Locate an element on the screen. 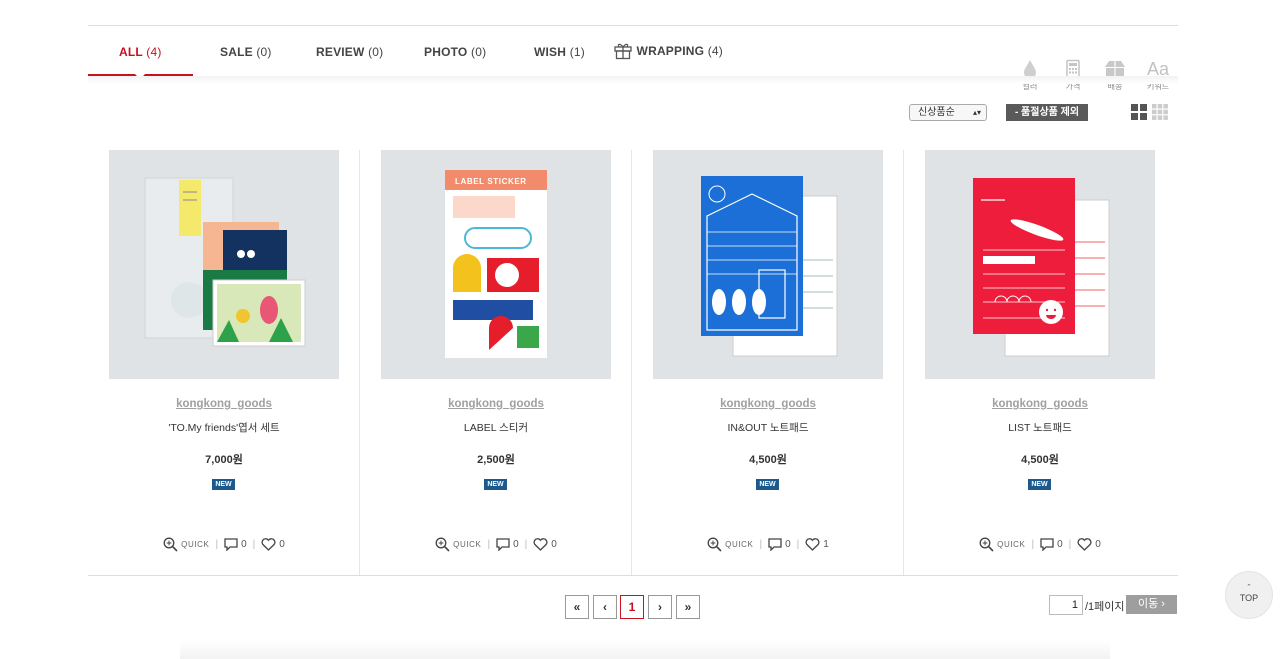 This screenshot has height=659, width=1280. last-page-button: » is located at coordinates (688, 607).